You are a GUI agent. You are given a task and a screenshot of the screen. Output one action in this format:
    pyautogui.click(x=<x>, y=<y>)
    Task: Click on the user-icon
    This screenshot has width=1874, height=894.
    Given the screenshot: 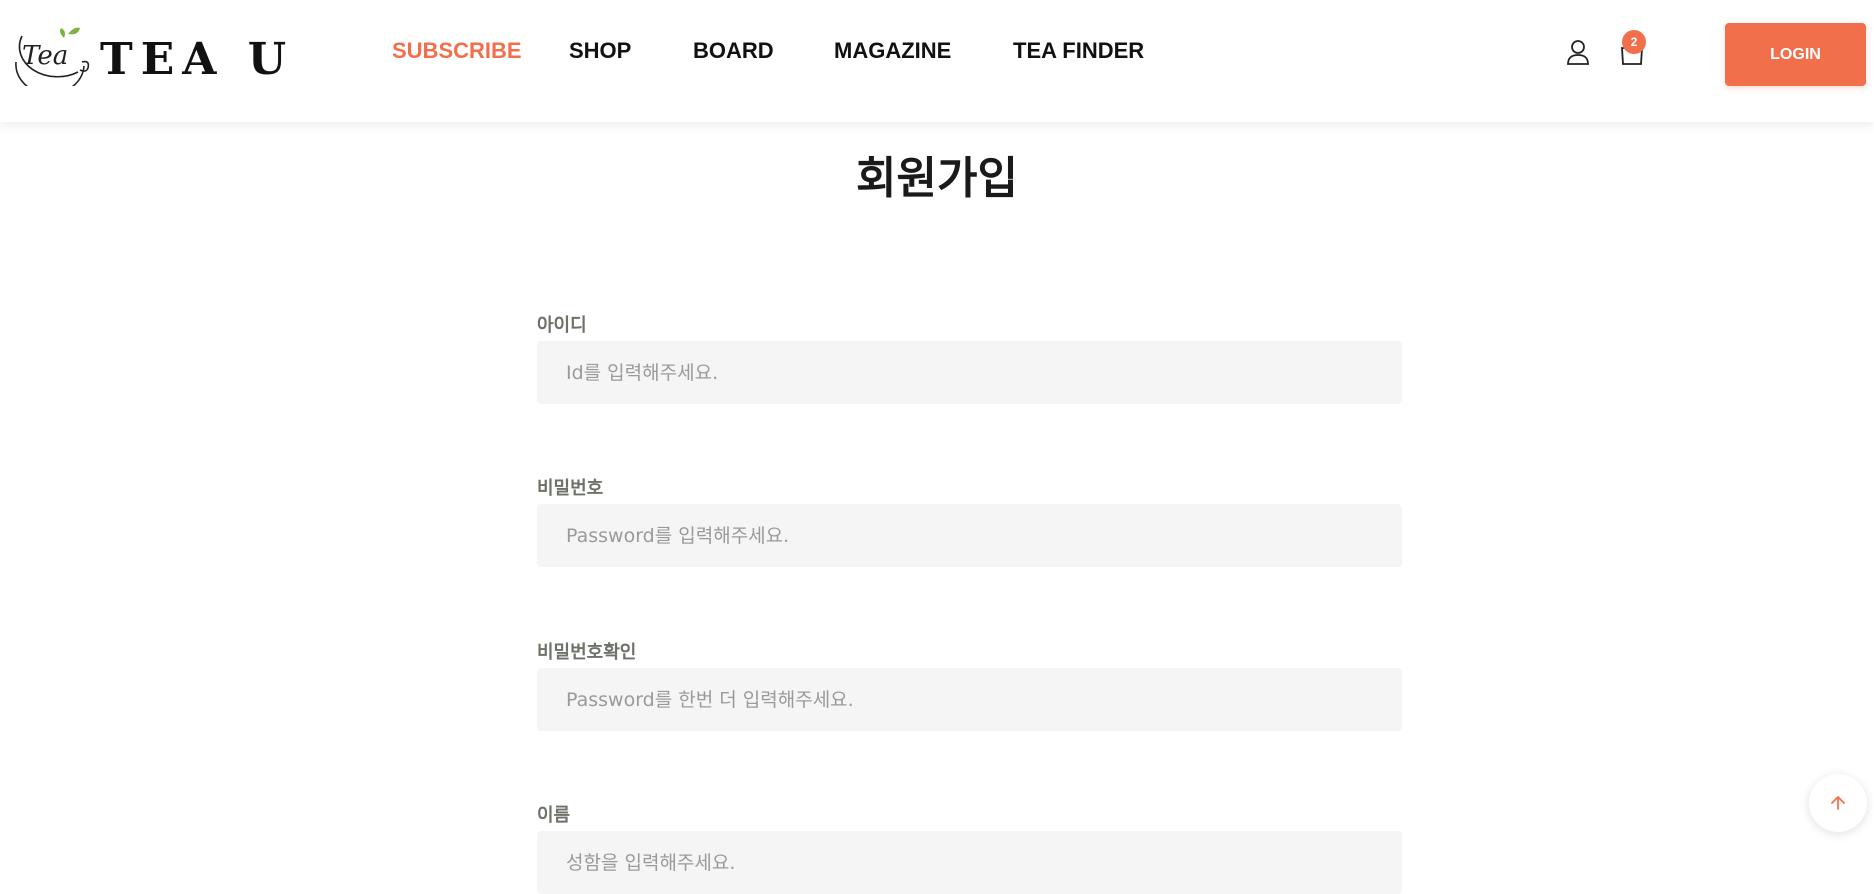 What is the action you would take?
    pyautogui.click(x=1578, y=52)
    